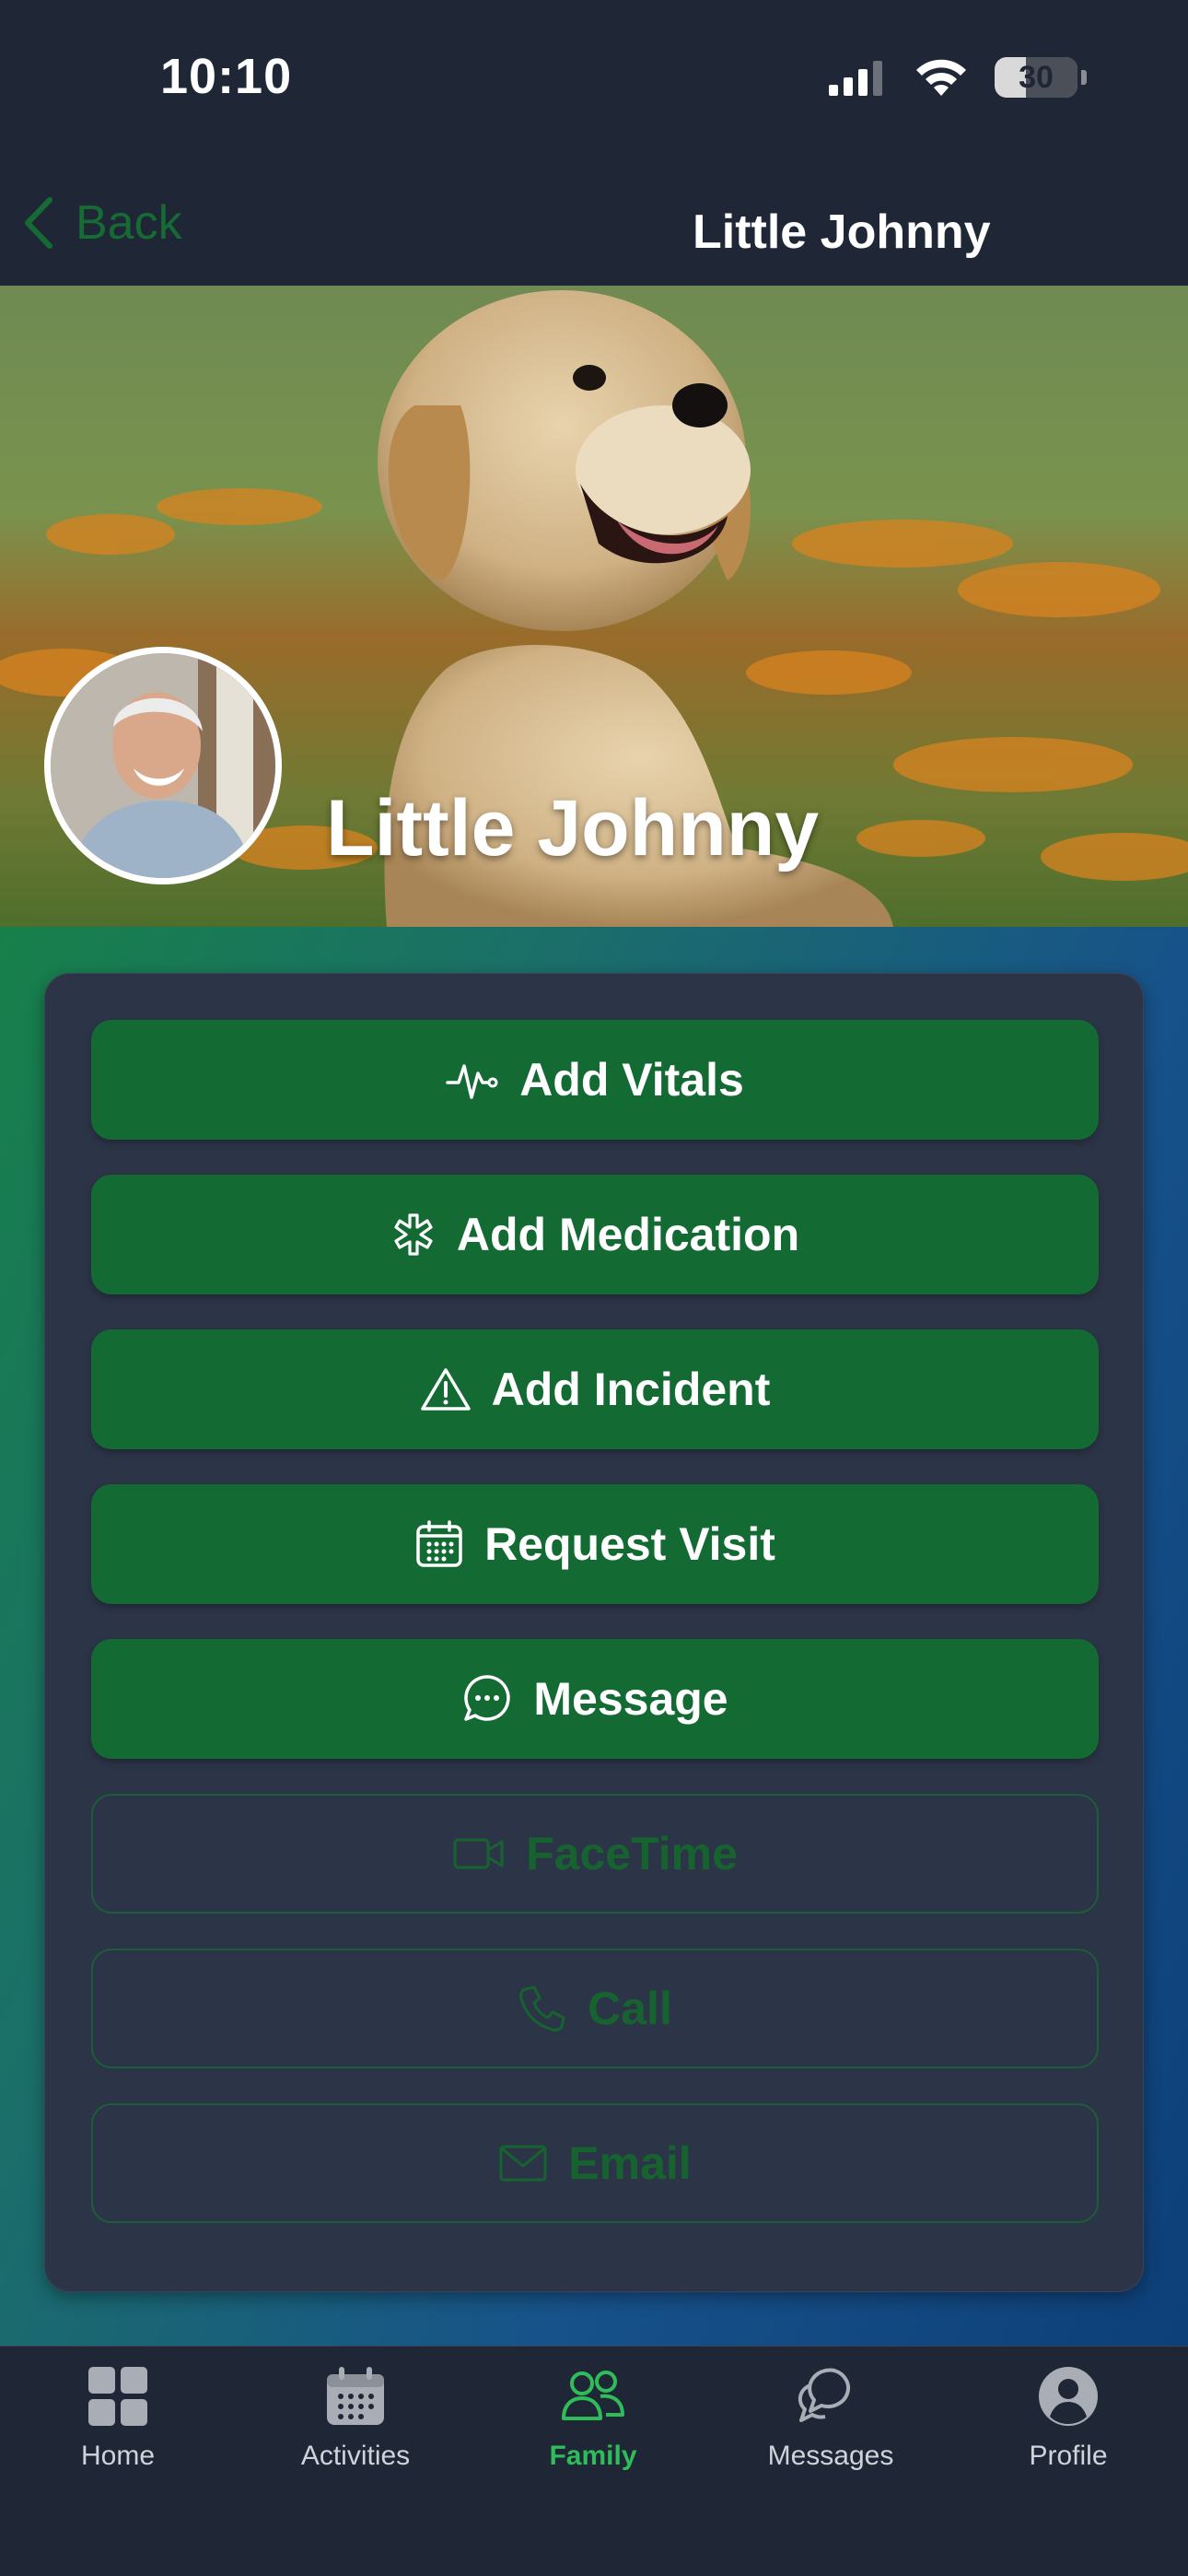 Image resolution: width=1188 pixels, height=2576 pixels. What do you see at coordinates (842, 232) in the screenshot?
I see `nav-title: Little Johnny` at bounding box center [842, 232].